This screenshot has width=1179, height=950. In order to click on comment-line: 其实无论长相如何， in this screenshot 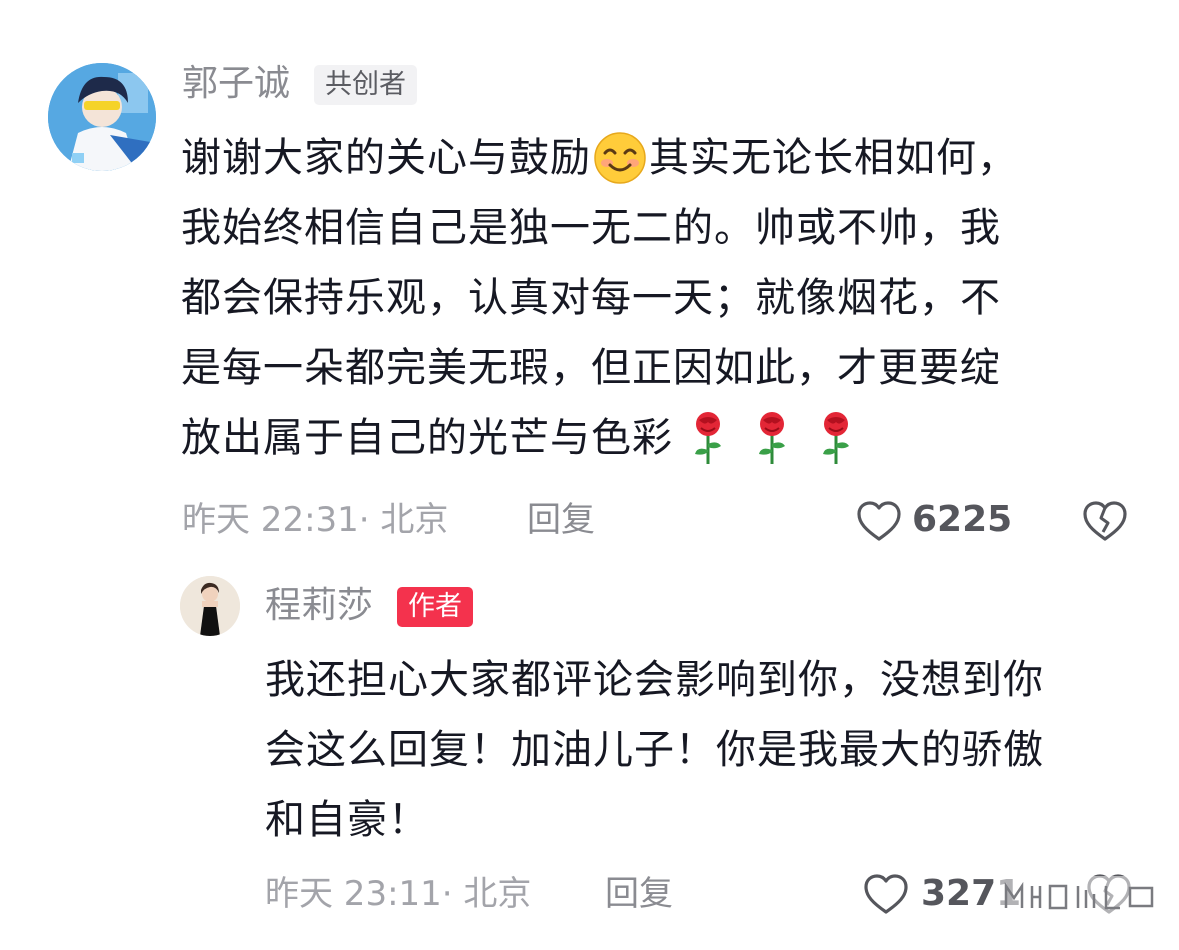, I will do `click(833, 158)`.